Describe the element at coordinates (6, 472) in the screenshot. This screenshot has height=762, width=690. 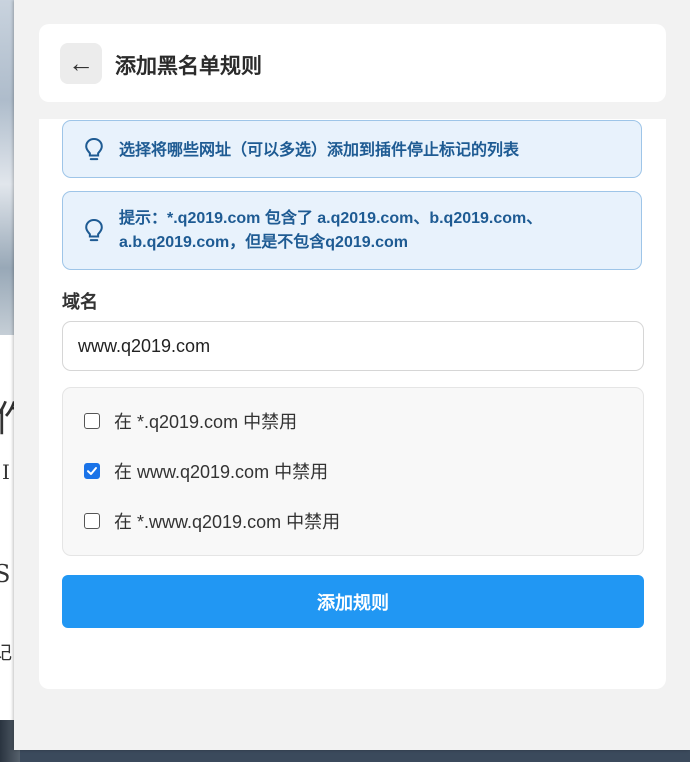
I see `background-glyph: I` at that location.